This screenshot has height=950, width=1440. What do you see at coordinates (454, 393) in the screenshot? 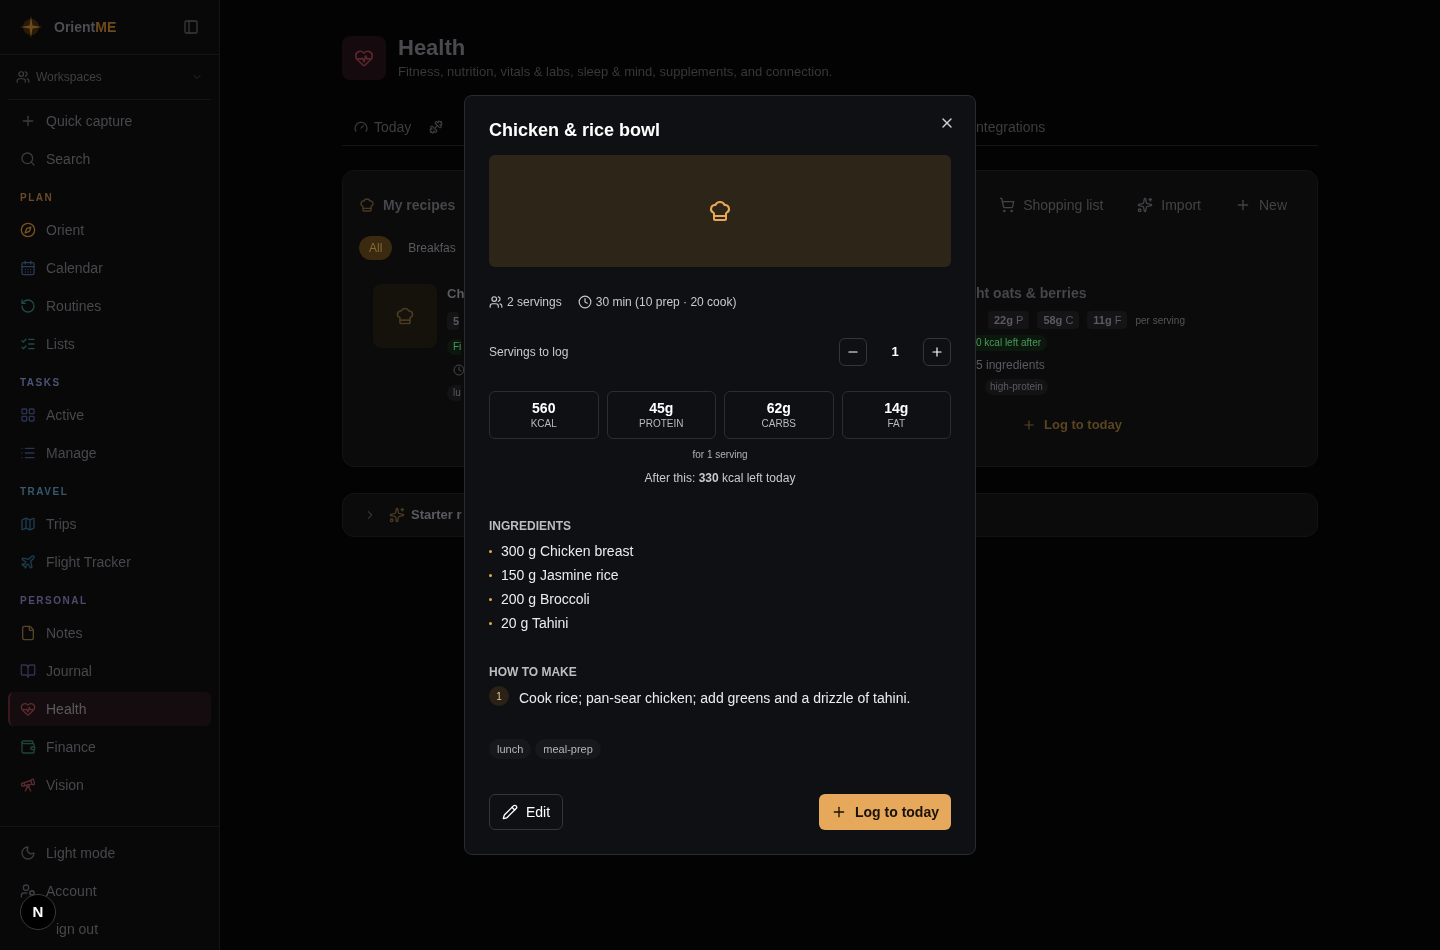
I see `tag: lu` at bounding box center [454, 393].